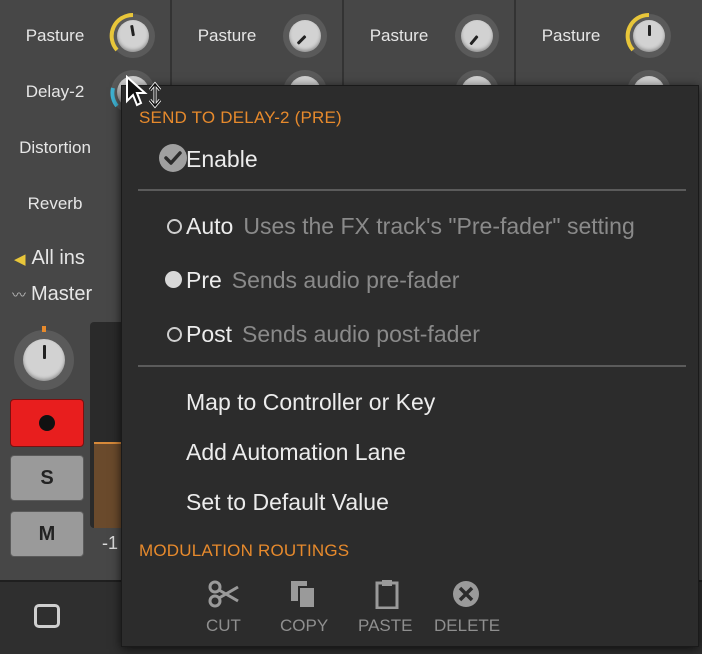 This screenshot has width=702, height=654. What do you see at coordinates (244, 550) in the screenshot?
I see `modulation-header: MODULATION ROUTINGS` at bounding box center [244, 550].